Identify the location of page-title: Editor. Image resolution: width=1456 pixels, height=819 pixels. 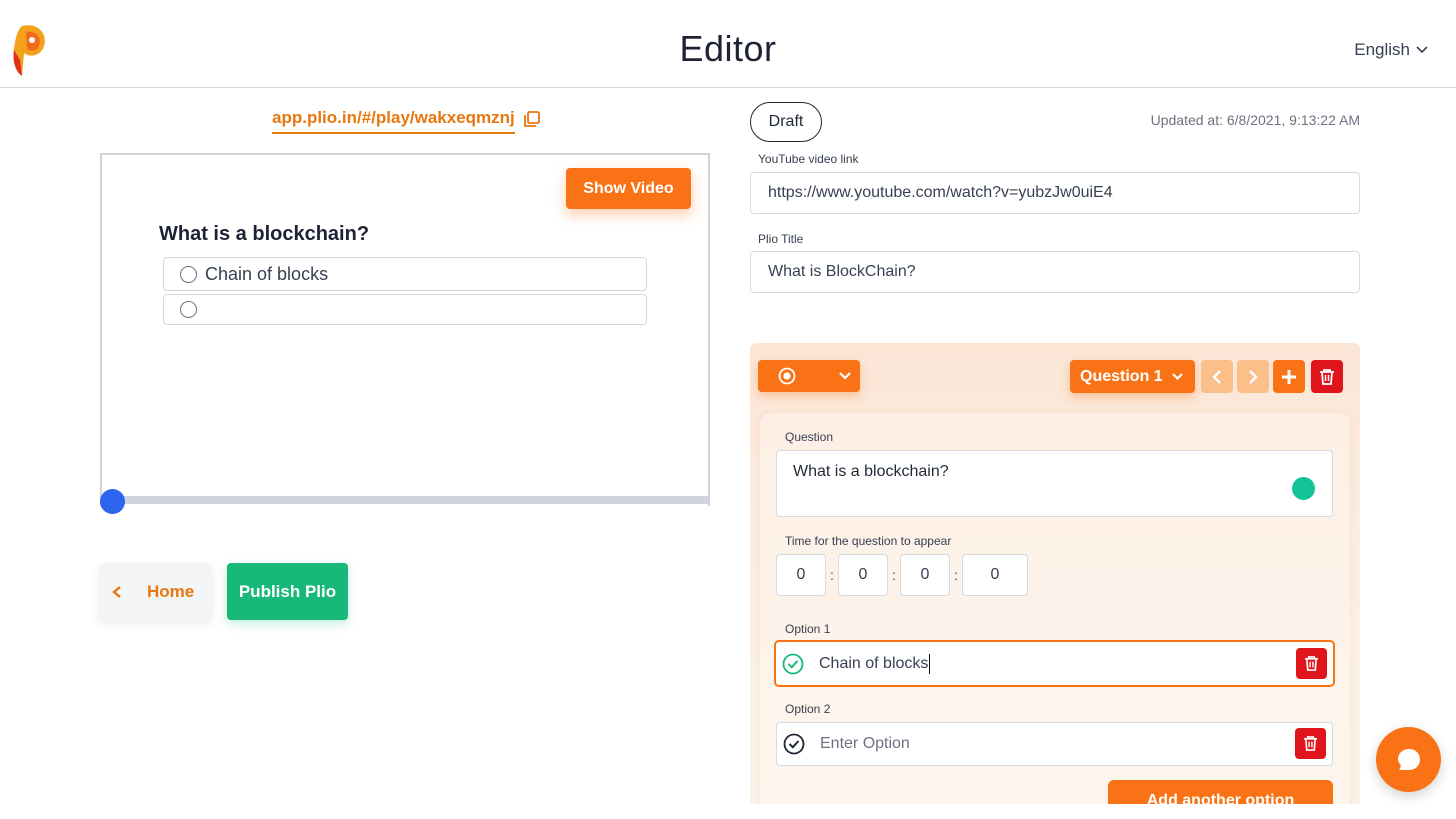
(728, 48).